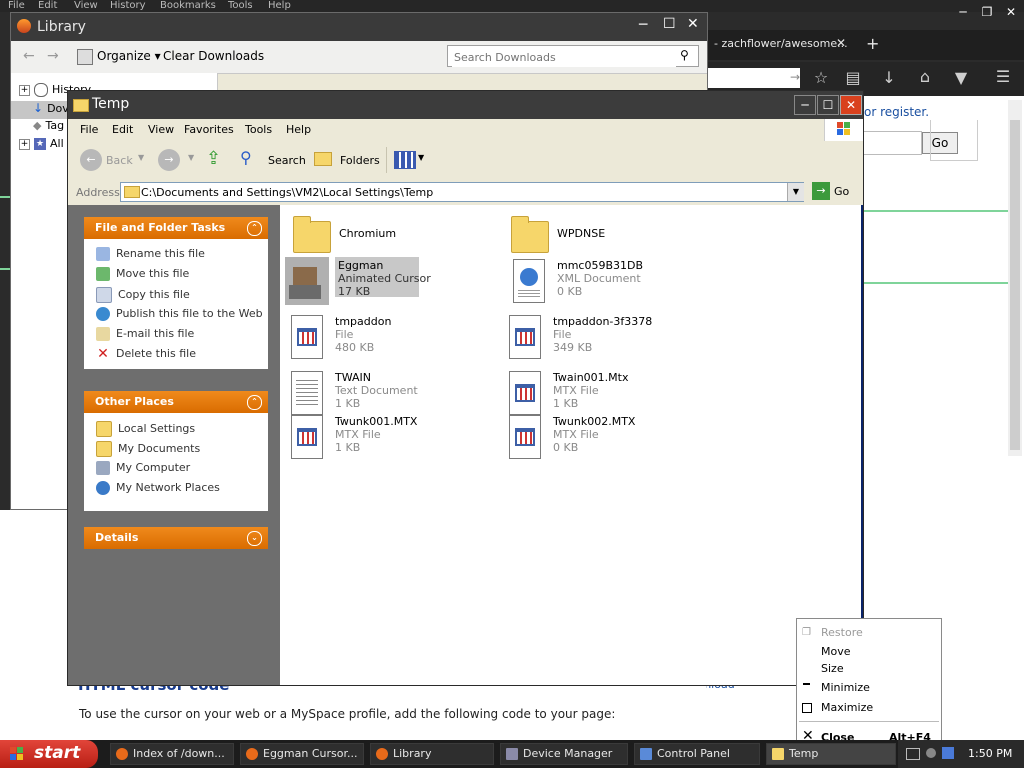  Describe the element at coordinates (129, 56) in the screenshot. I see `organize-button: Organize ▾` at that location.